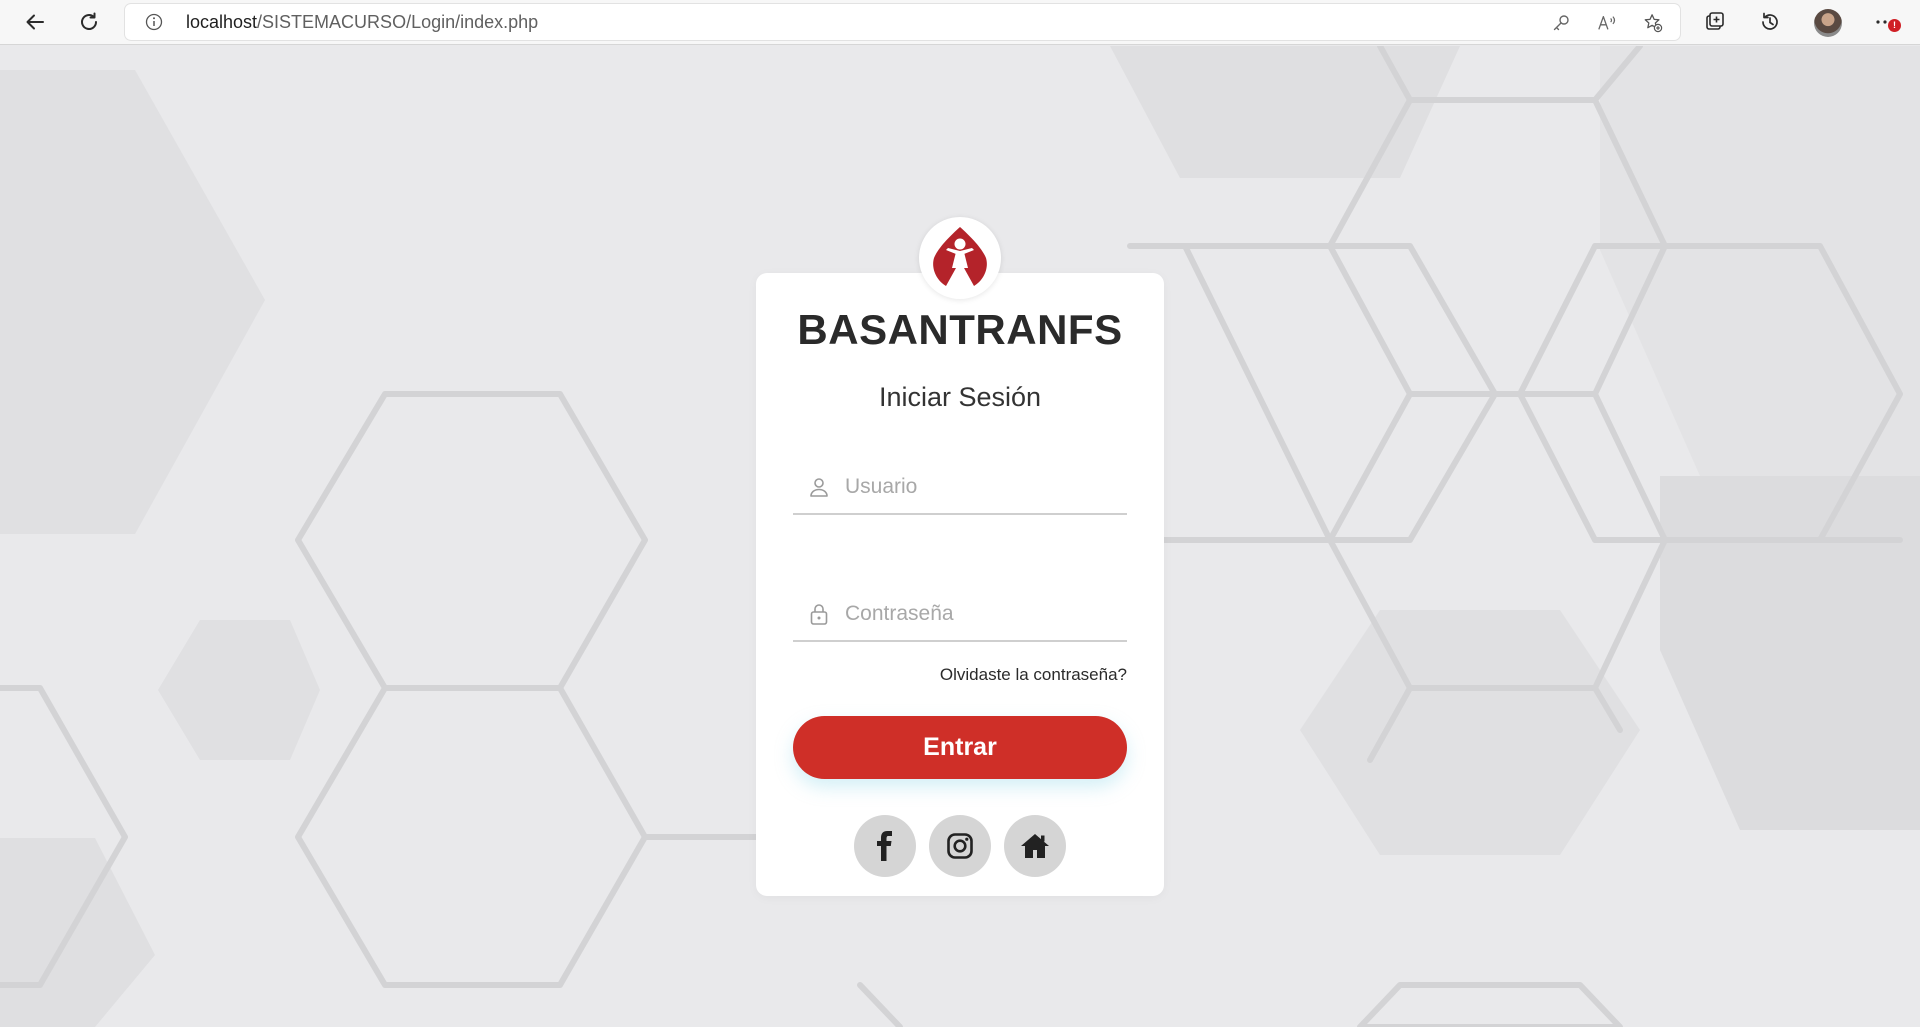  Describe the element at coordinates (1561, 23) in the screenshot. I see `key-icon` at that location.